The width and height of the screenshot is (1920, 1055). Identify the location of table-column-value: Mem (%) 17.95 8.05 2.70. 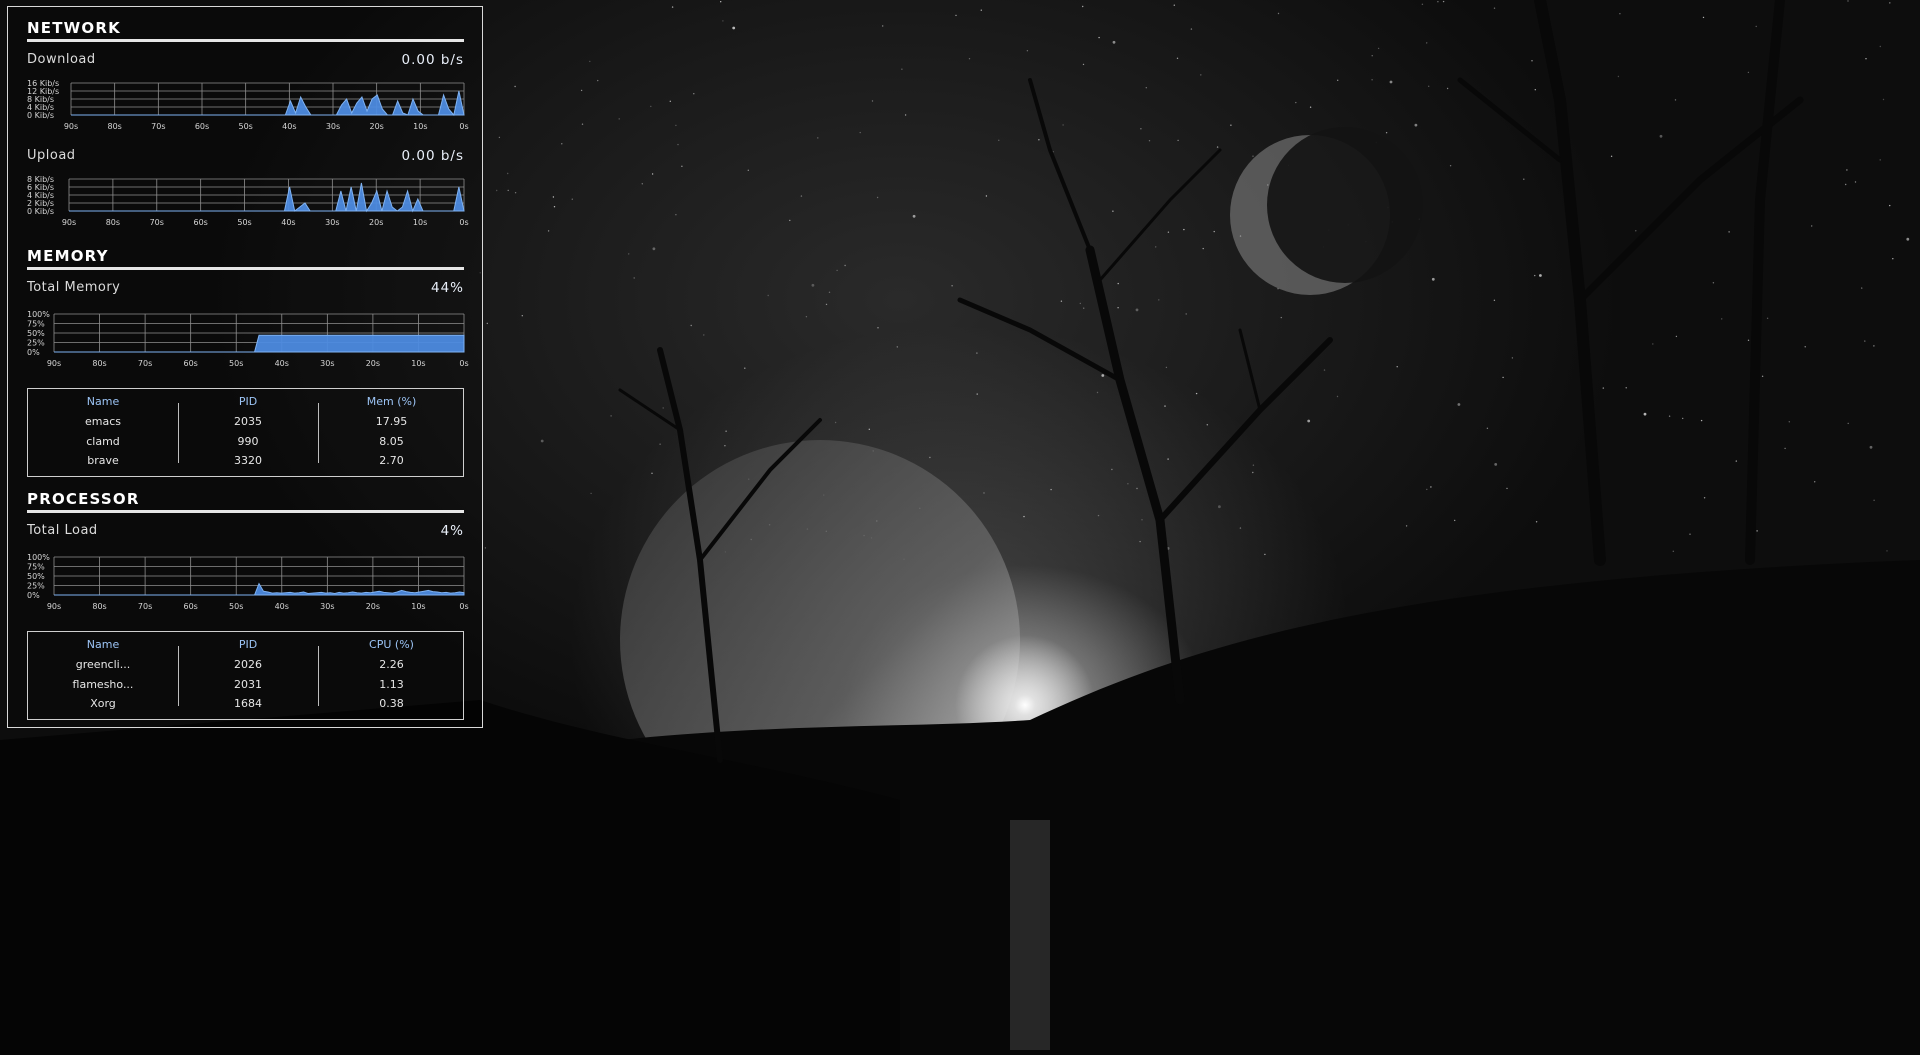
(391, 432).